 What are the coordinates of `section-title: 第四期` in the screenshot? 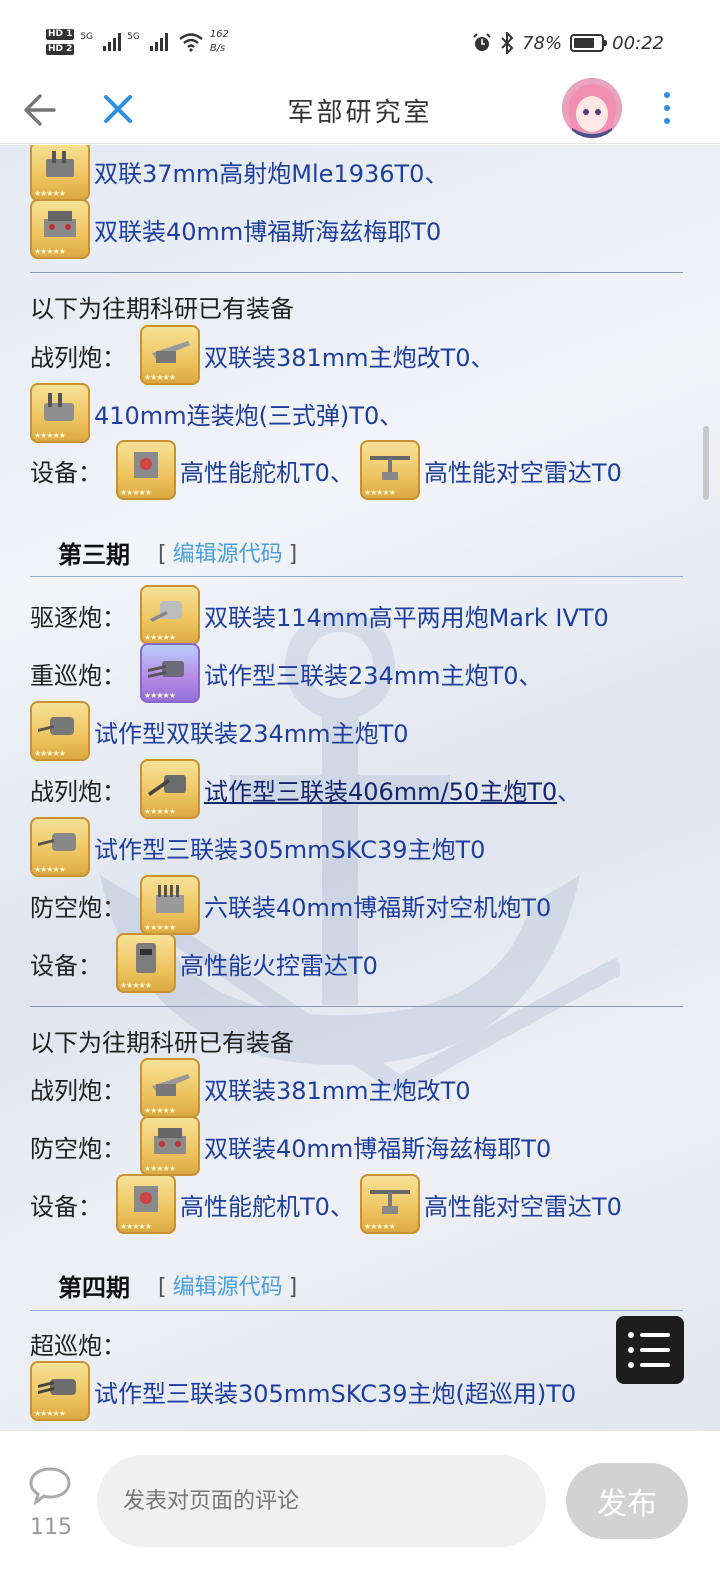 It's located at (94, 1287).